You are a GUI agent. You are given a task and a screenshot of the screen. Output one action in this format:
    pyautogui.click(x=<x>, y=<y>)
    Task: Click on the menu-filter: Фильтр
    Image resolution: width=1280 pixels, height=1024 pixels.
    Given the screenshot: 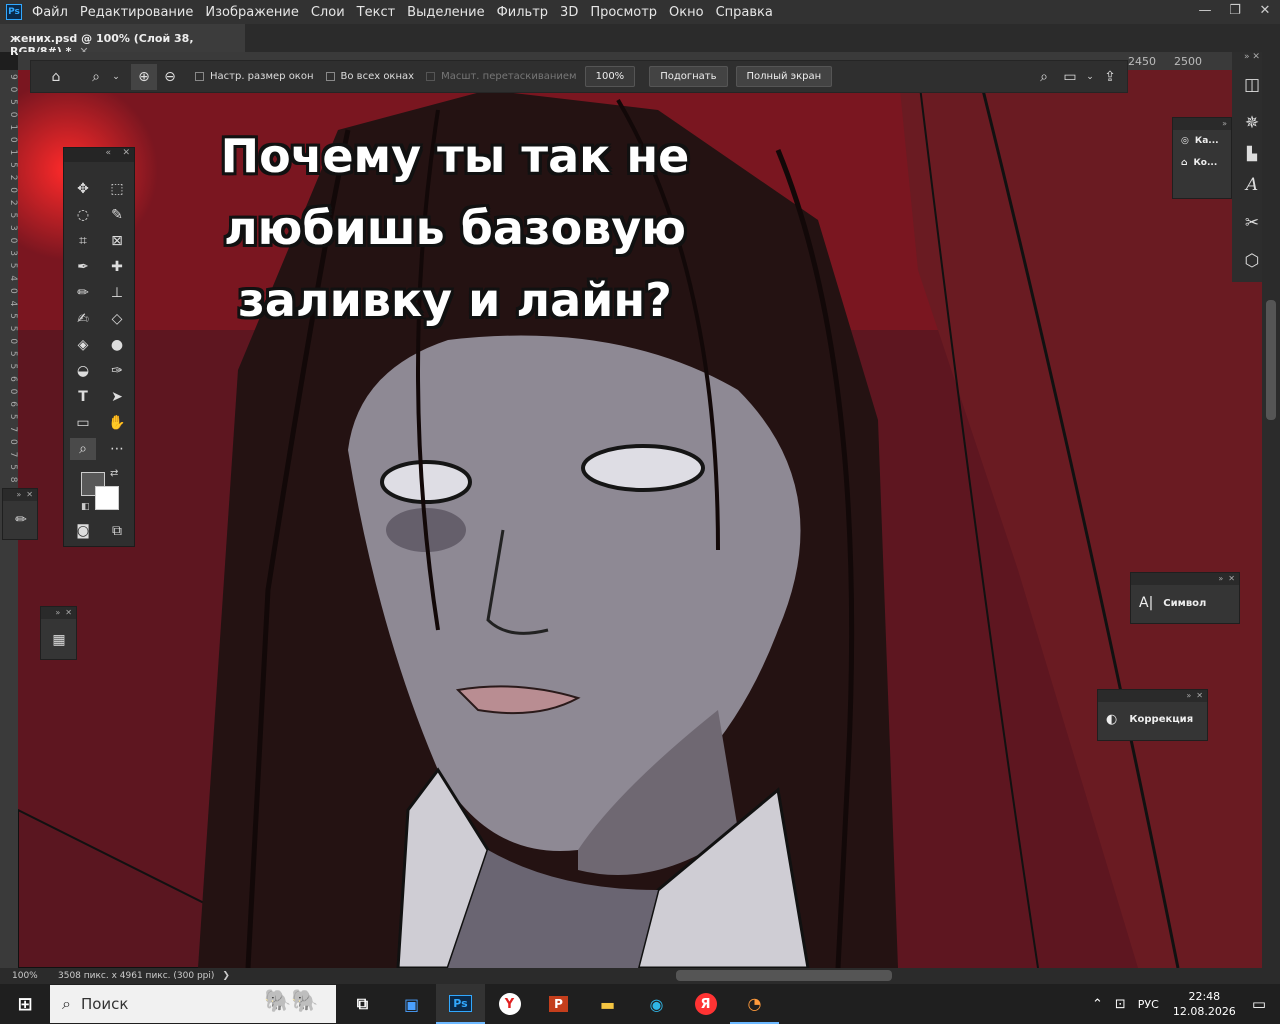 What is the action you would take?
    pyautogui.click(x=522, y=12)
    